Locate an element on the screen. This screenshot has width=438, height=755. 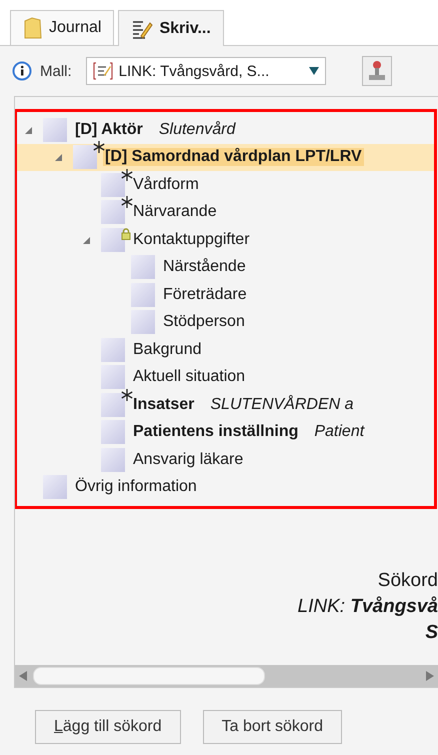
lock-icon is located at coordinates (126, 234).